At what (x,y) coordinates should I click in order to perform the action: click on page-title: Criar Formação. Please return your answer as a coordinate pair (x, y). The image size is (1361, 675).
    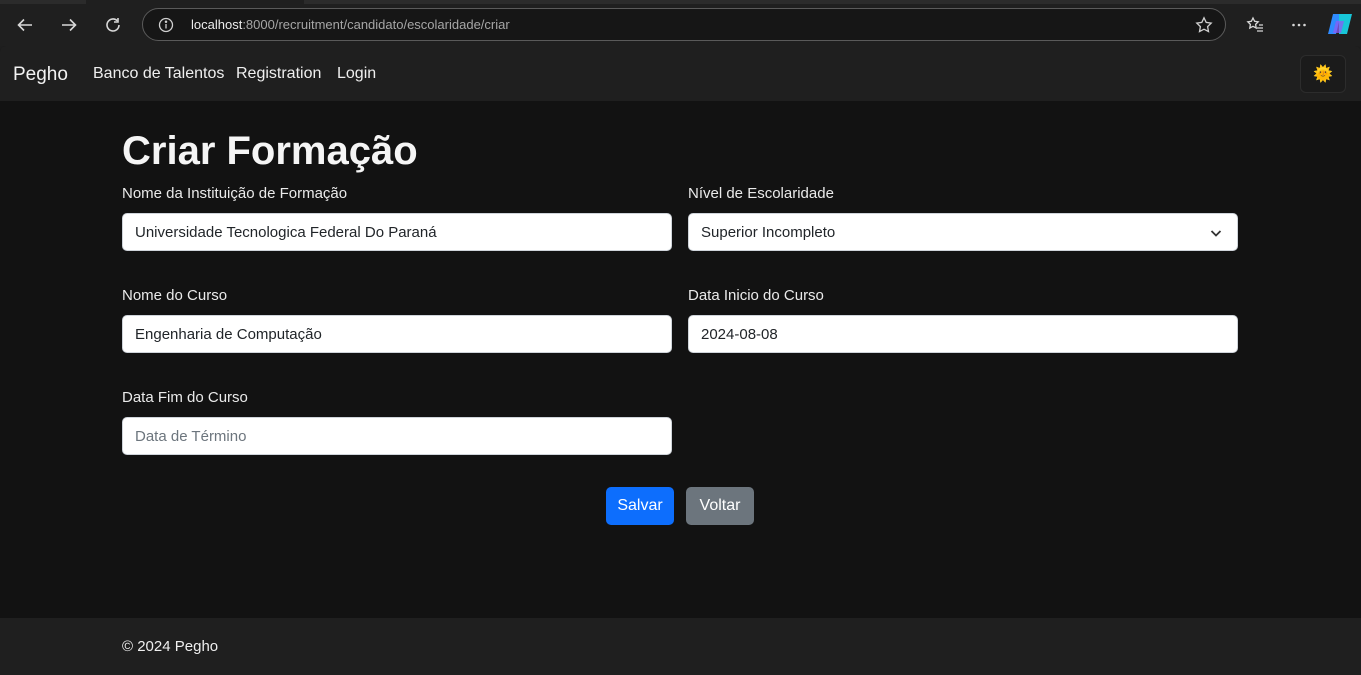
    Looking at the image, I should click on (270, 151).